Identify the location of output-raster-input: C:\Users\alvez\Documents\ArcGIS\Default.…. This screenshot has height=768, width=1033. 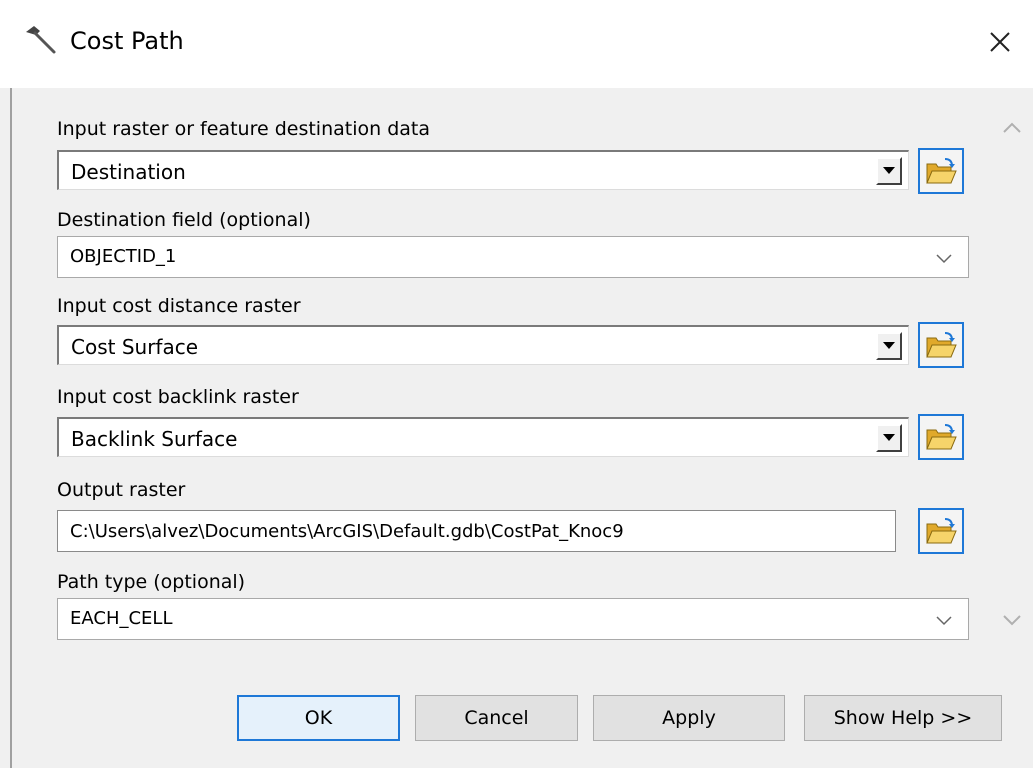
(476, 531).